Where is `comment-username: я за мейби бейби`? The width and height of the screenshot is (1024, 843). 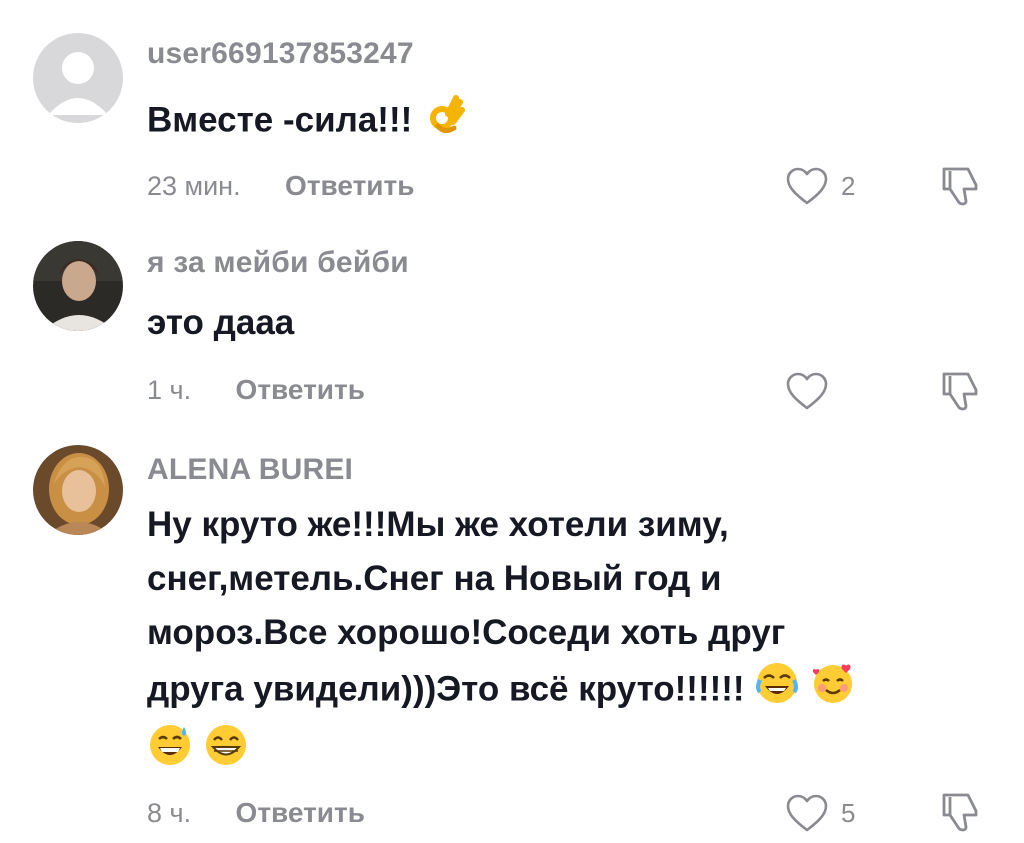 comment-username: я за мейби бейби is located at coordinates (278, 263).